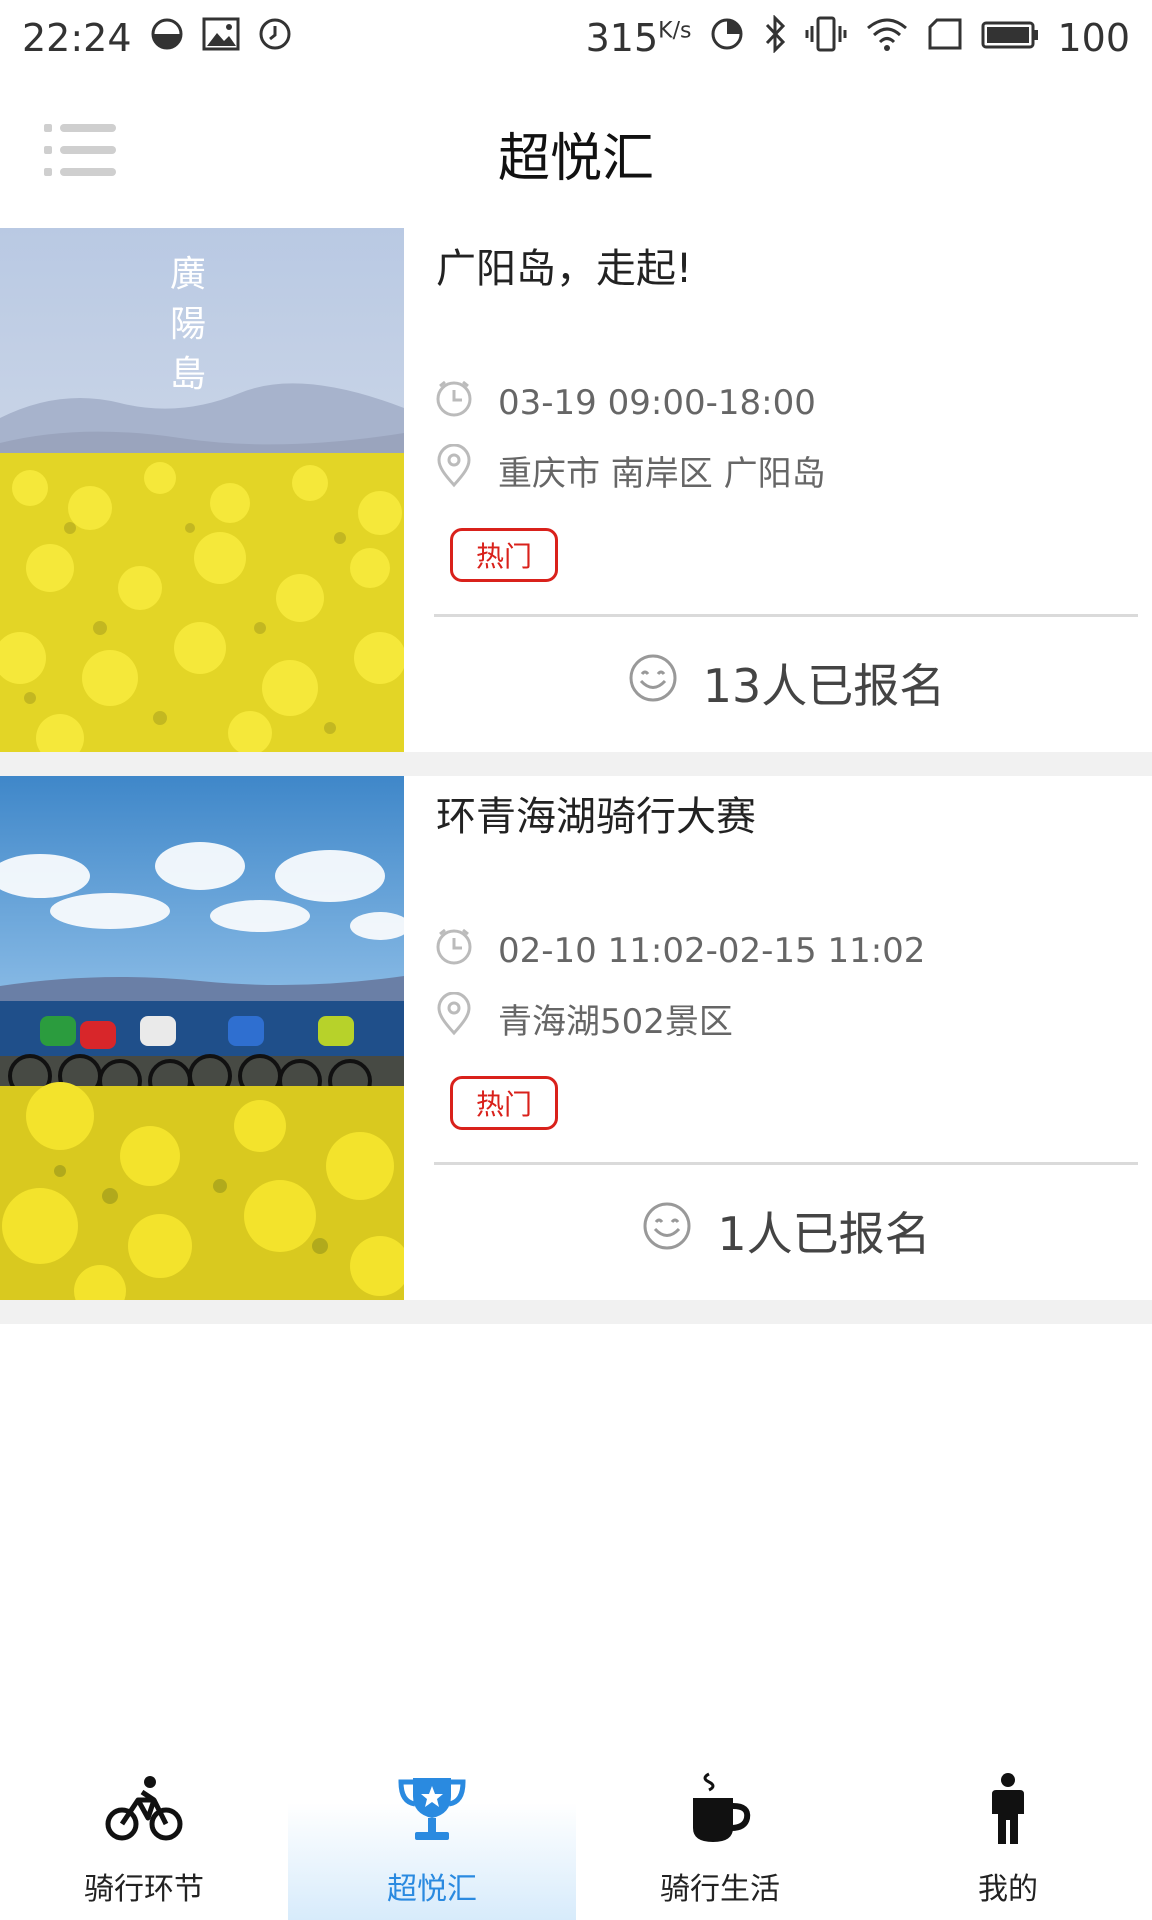 This screenshot has height=1920, width=1152. What do you see at coordinates (144, 1809) in the screenshot?
I see `bicycle-icon` at bounding box center [144, 1809].